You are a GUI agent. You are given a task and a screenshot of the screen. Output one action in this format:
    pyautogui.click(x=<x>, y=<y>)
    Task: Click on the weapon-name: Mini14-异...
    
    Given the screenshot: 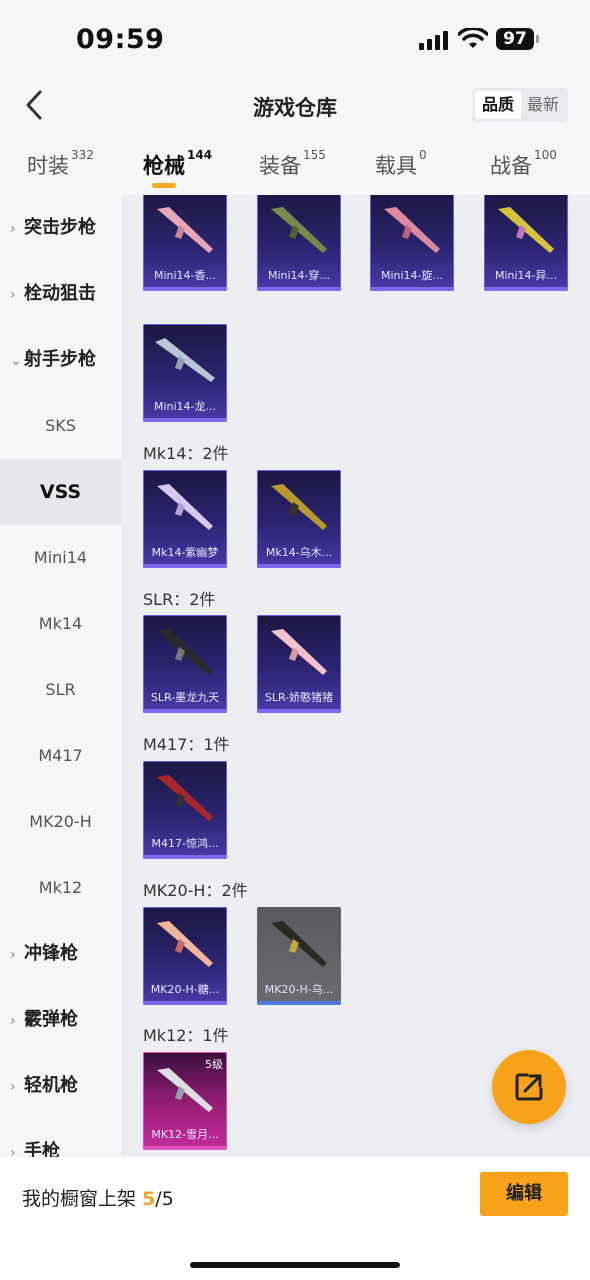 What is the action you would take?
    pyautogui.click(x=526, y=275)
    